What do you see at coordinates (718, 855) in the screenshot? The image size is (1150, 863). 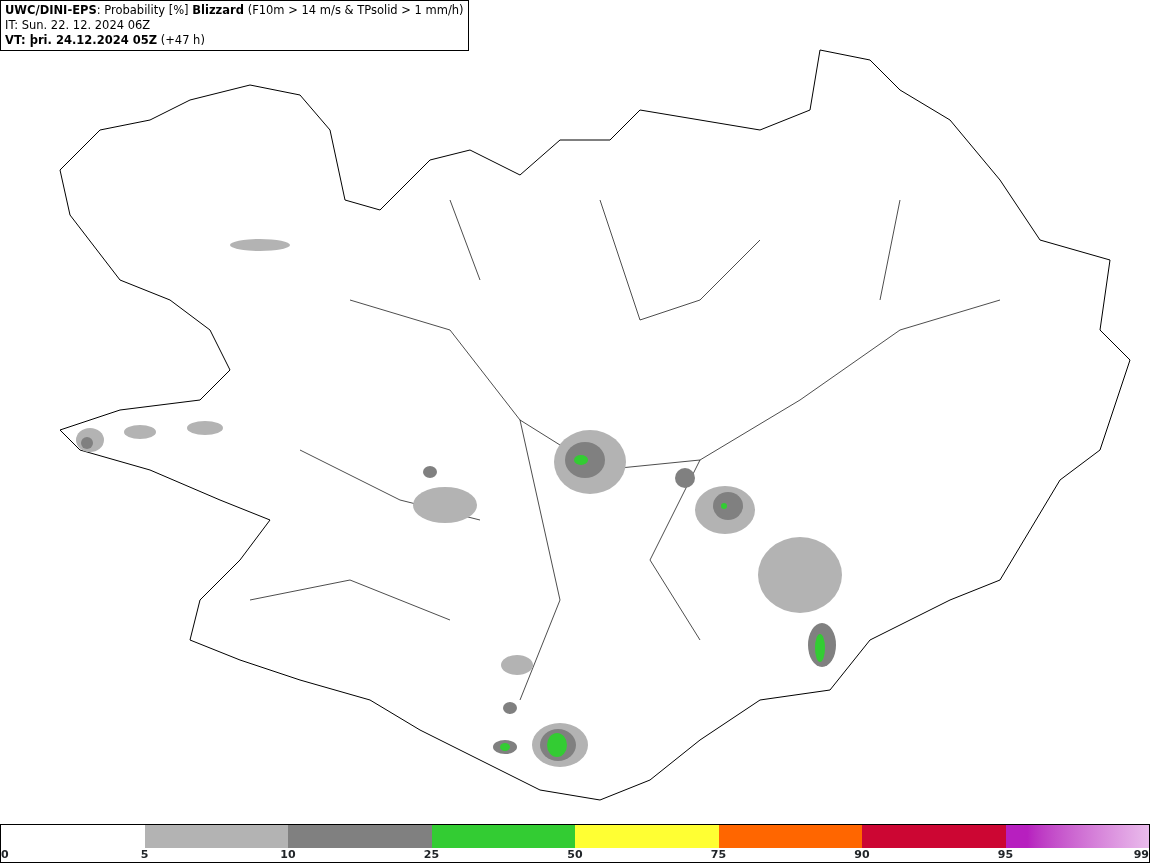 I see `legend-tick-label: 75` at bounding box center [718, 855].